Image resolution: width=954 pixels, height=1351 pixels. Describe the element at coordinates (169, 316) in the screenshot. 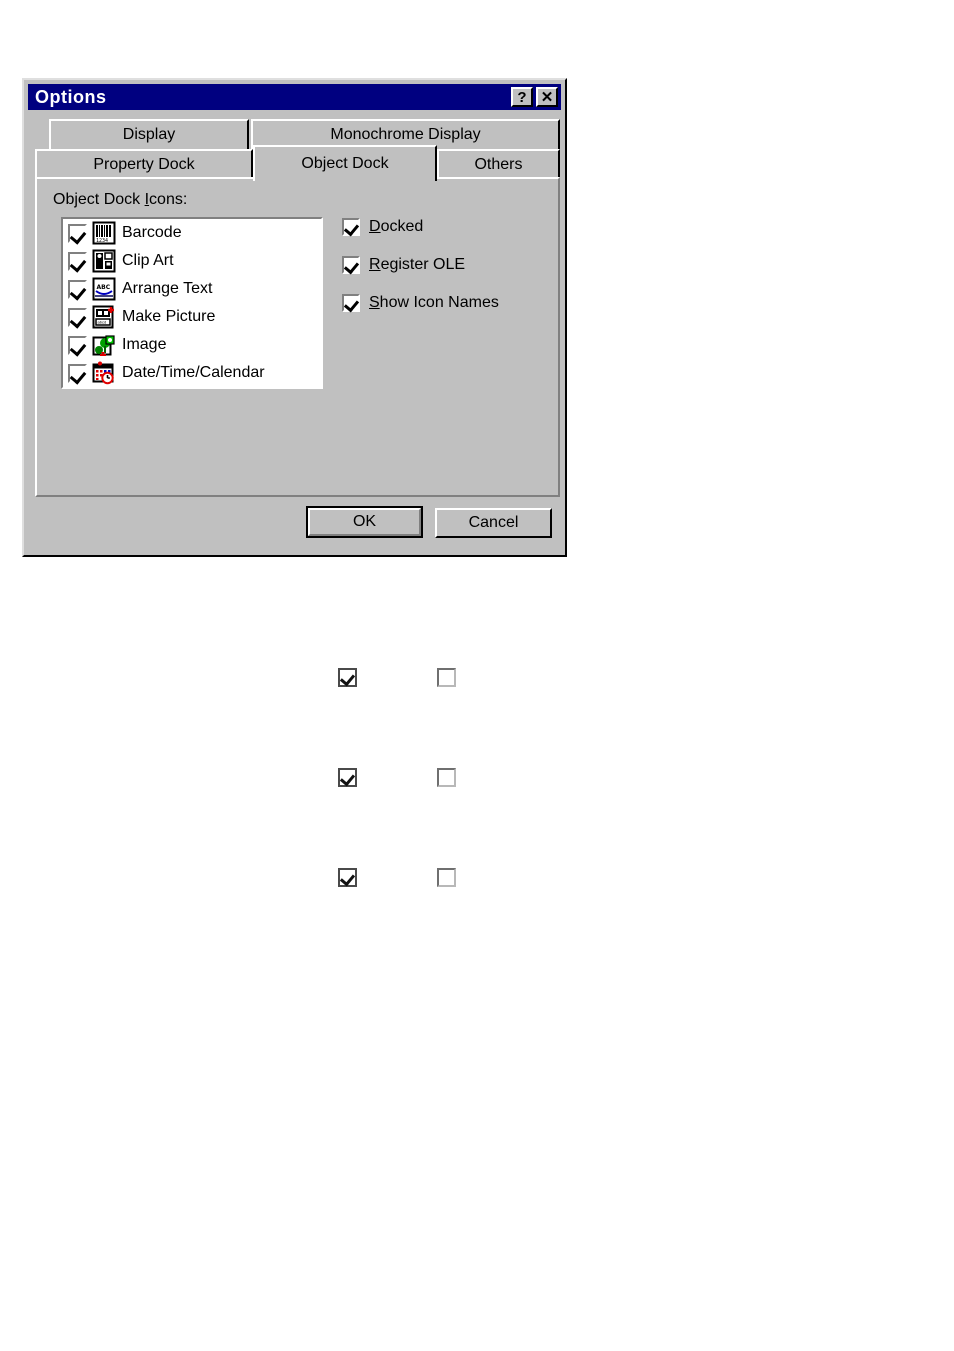

I see `list-item-label: Make Picture` at that location.